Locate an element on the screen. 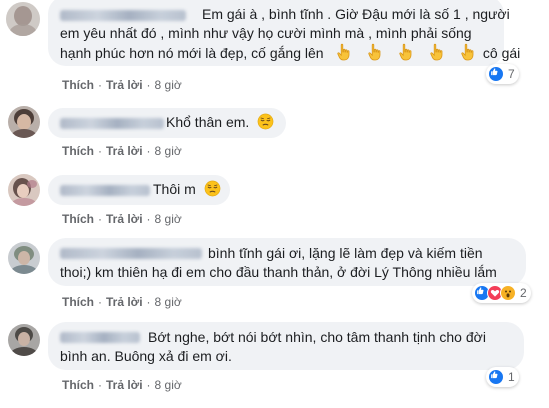  reaction-summary: 1 is located at coordinates (502, 377).